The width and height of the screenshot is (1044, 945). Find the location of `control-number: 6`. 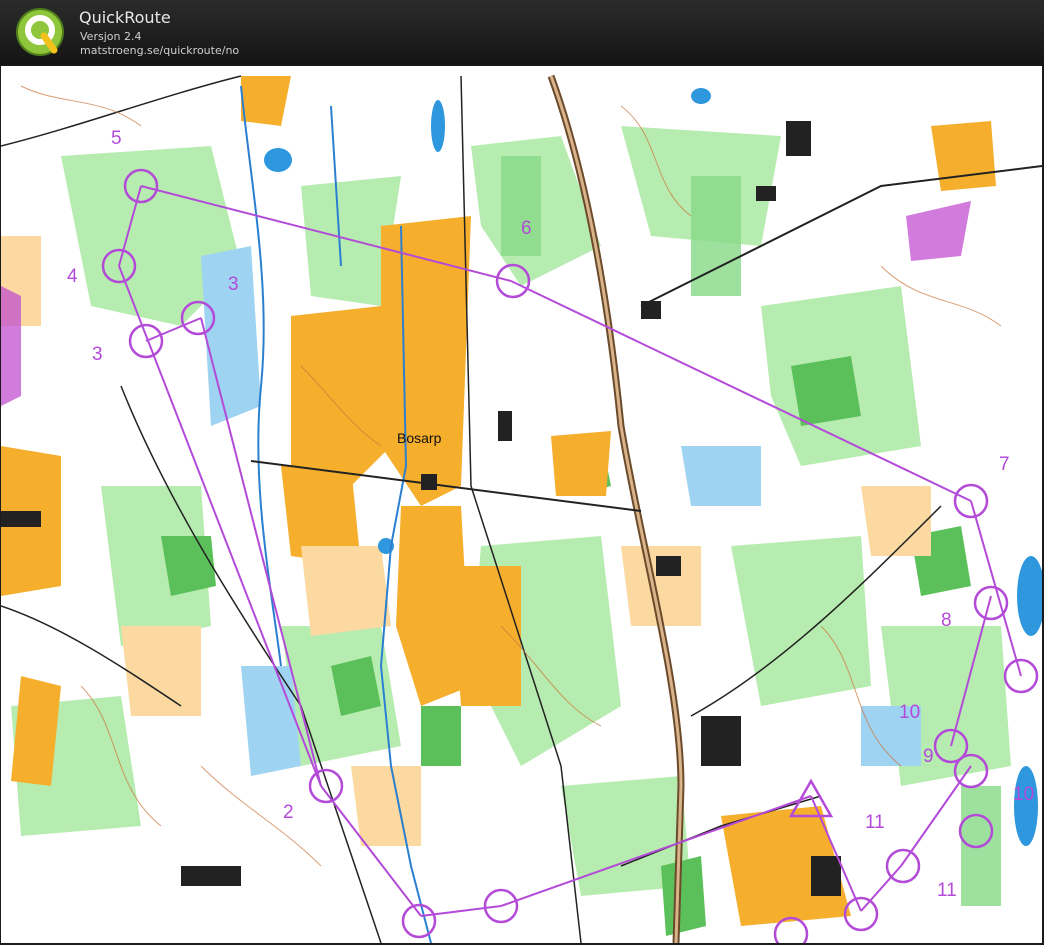

control-number: 6 is located at coordinates (526, 228).